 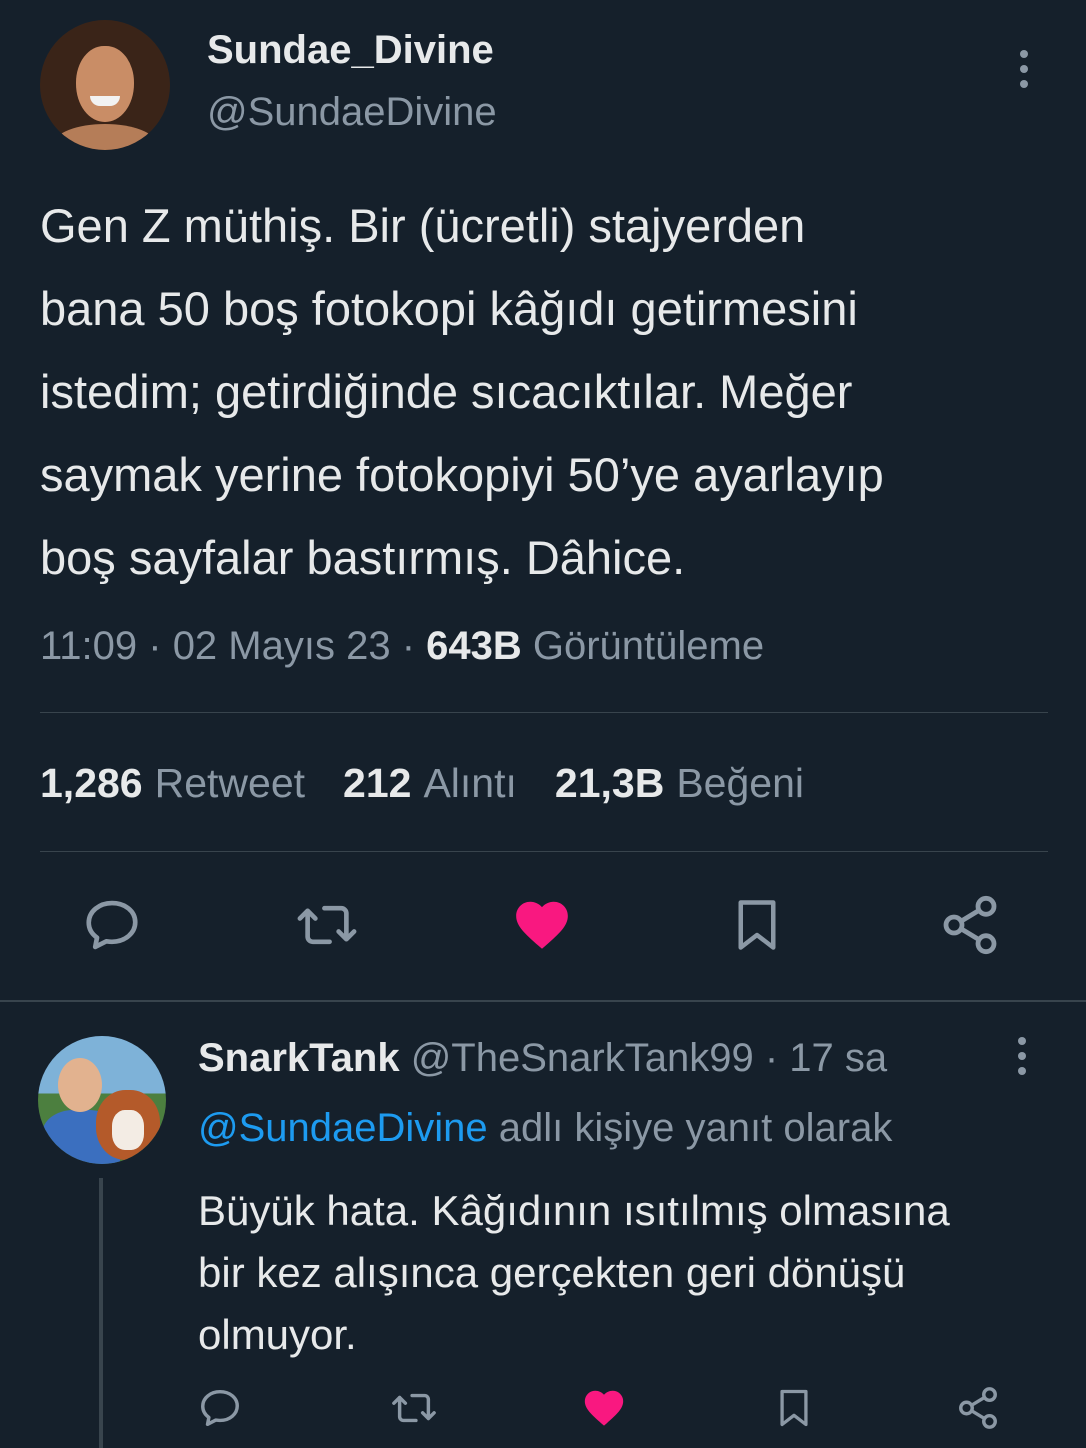 I want to click on tweet-actions, so click(x=543, y=925).